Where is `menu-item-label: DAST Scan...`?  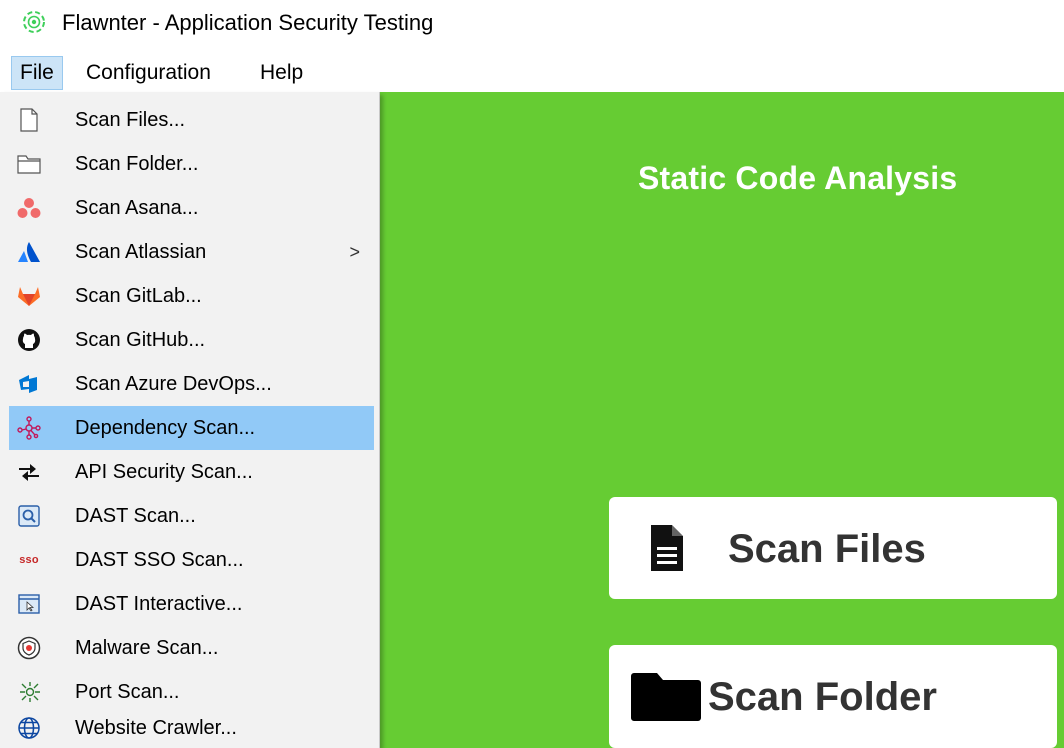
menu-item-label: DAST Scan... is located at coordinates (135, 516).